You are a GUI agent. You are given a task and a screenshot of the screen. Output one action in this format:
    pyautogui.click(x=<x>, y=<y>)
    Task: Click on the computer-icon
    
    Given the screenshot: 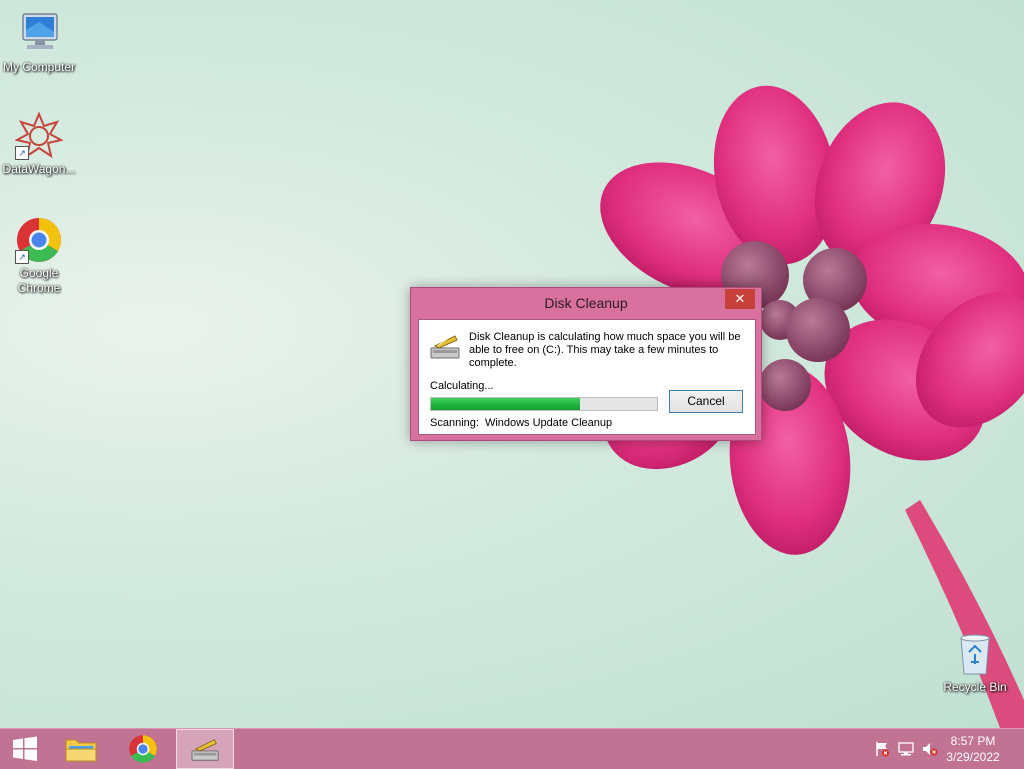 What is the action you would take?
    pyautogui.click(x=39, y=34)
    